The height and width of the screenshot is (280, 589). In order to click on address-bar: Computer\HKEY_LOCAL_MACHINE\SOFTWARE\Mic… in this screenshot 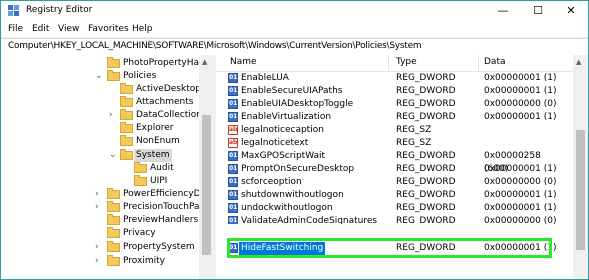, I will do `click(294, 47)`.